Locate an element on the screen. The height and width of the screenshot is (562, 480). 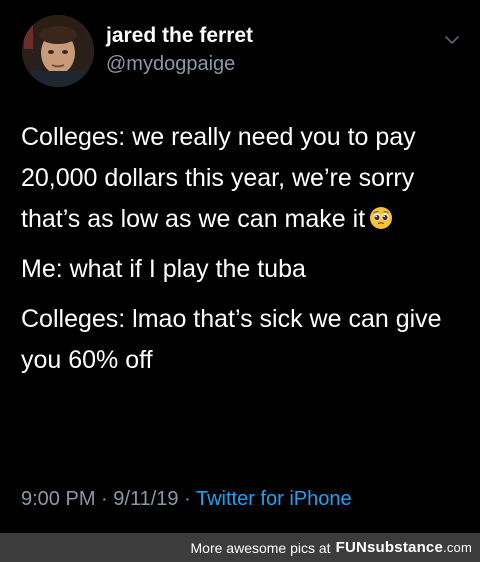
pleading-face-emoji-icon is located at coordinates (381, 218).